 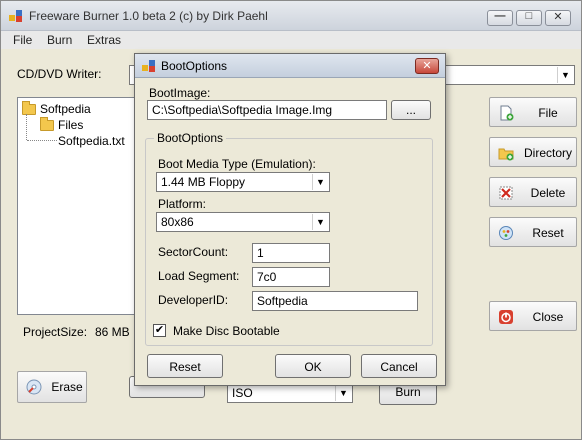 What do you see at coordinates (203, 182) in the screenshot?
I see `media-type-value: 1.44 MB Floppy` at bounding box center [203, 182].